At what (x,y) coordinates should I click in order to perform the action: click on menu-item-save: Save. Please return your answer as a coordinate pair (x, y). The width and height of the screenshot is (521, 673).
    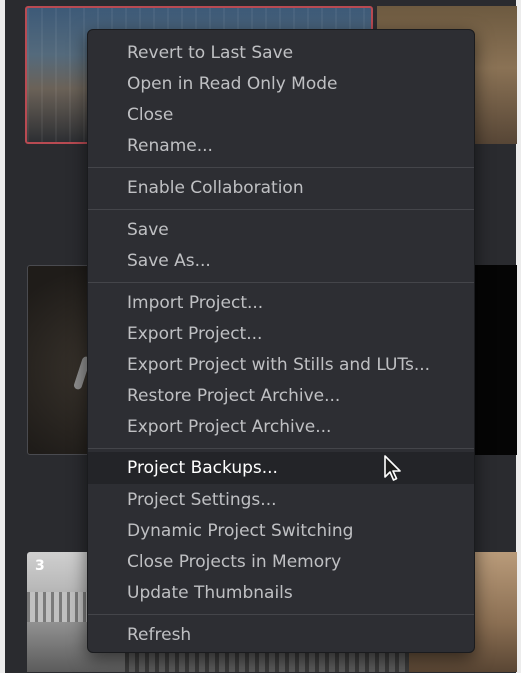
    Looking at the image, I should click on (281, 230).